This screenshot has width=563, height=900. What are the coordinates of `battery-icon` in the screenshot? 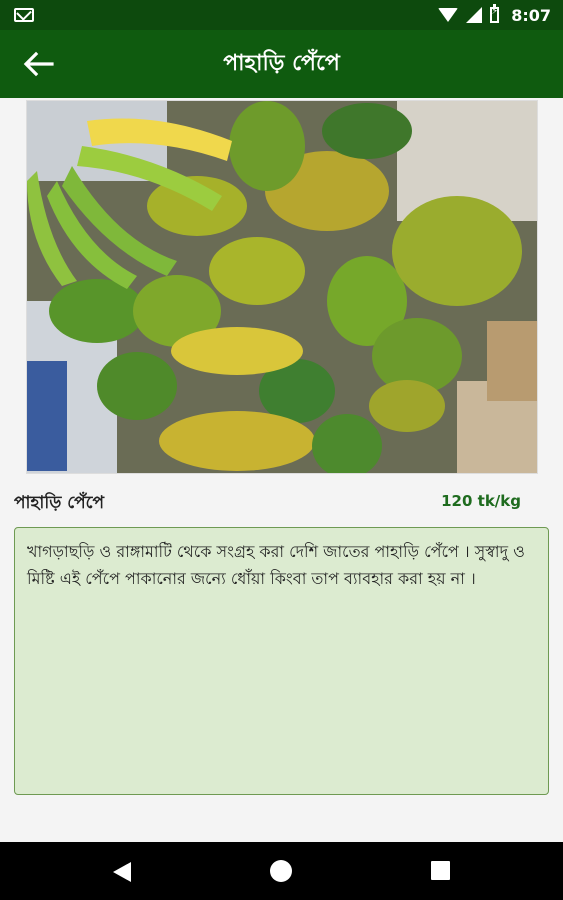 It's located at (495, 13).